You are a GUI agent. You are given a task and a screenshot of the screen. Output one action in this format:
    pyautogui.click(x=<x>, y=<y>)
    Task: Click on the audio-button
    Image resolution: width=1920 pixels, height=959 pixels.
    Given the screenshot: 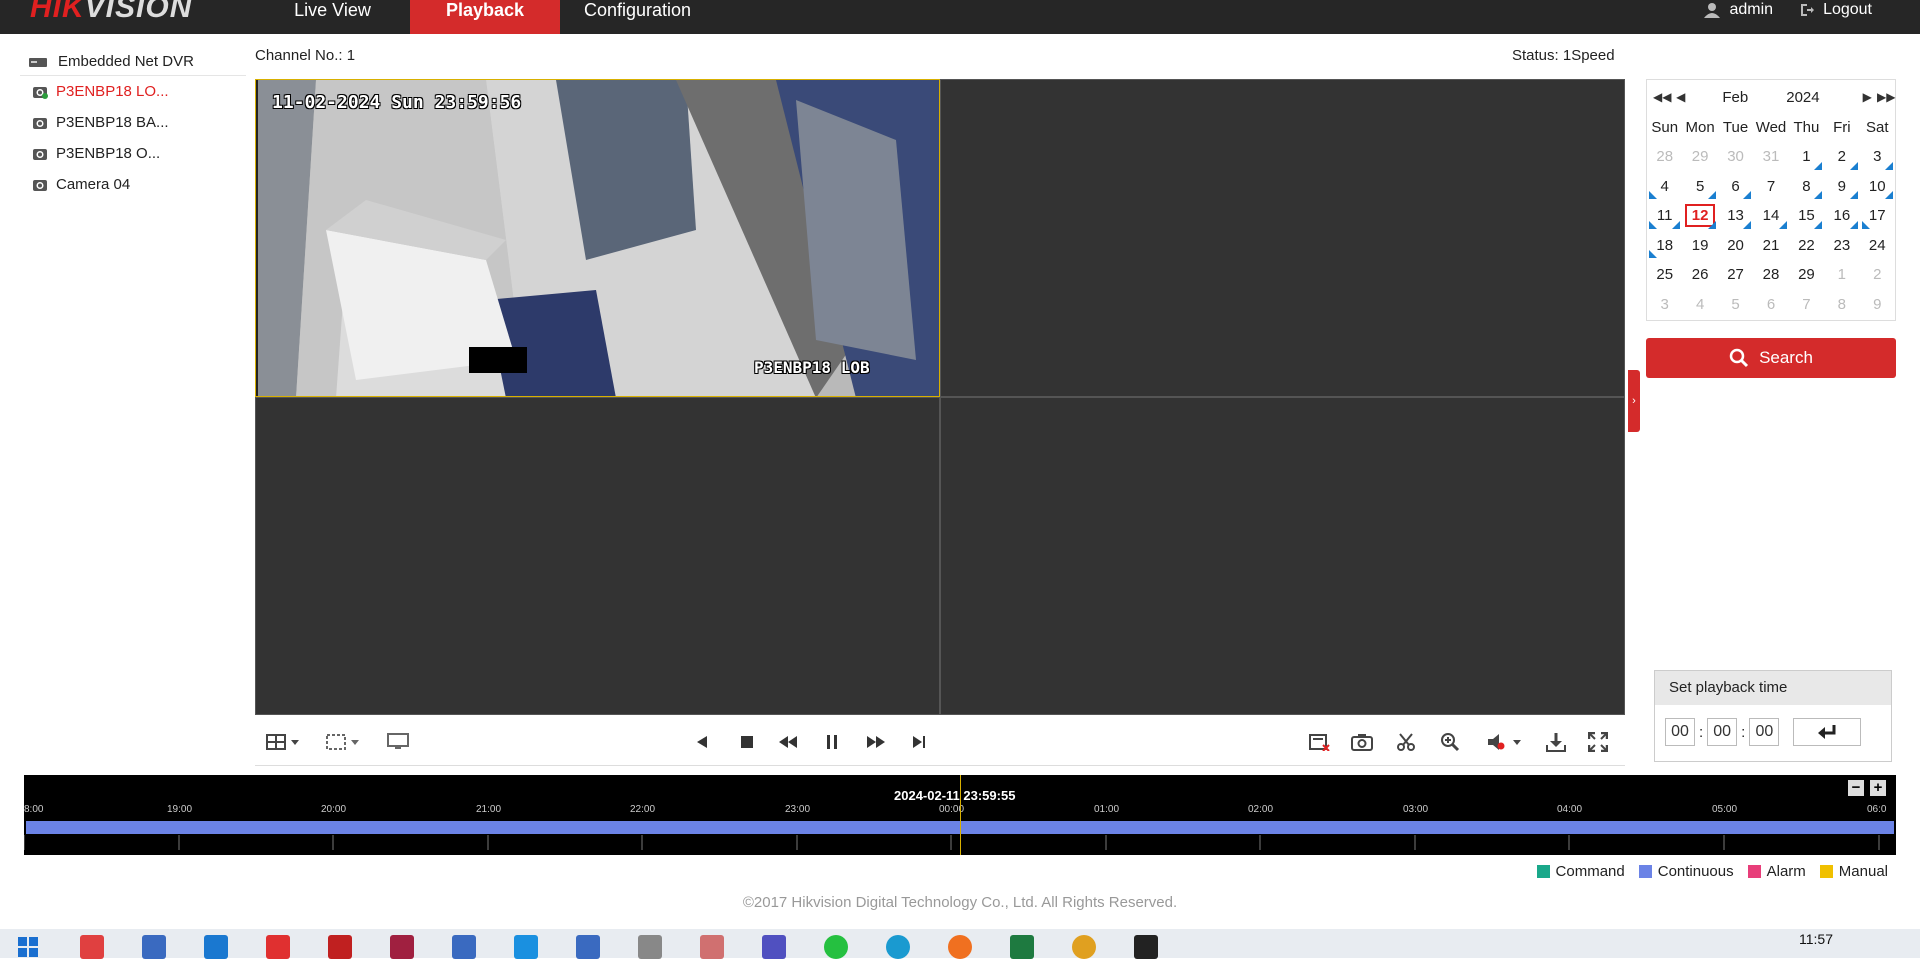 What is the action you would take?
    pyautogui.click(x=1505, y=742)
    